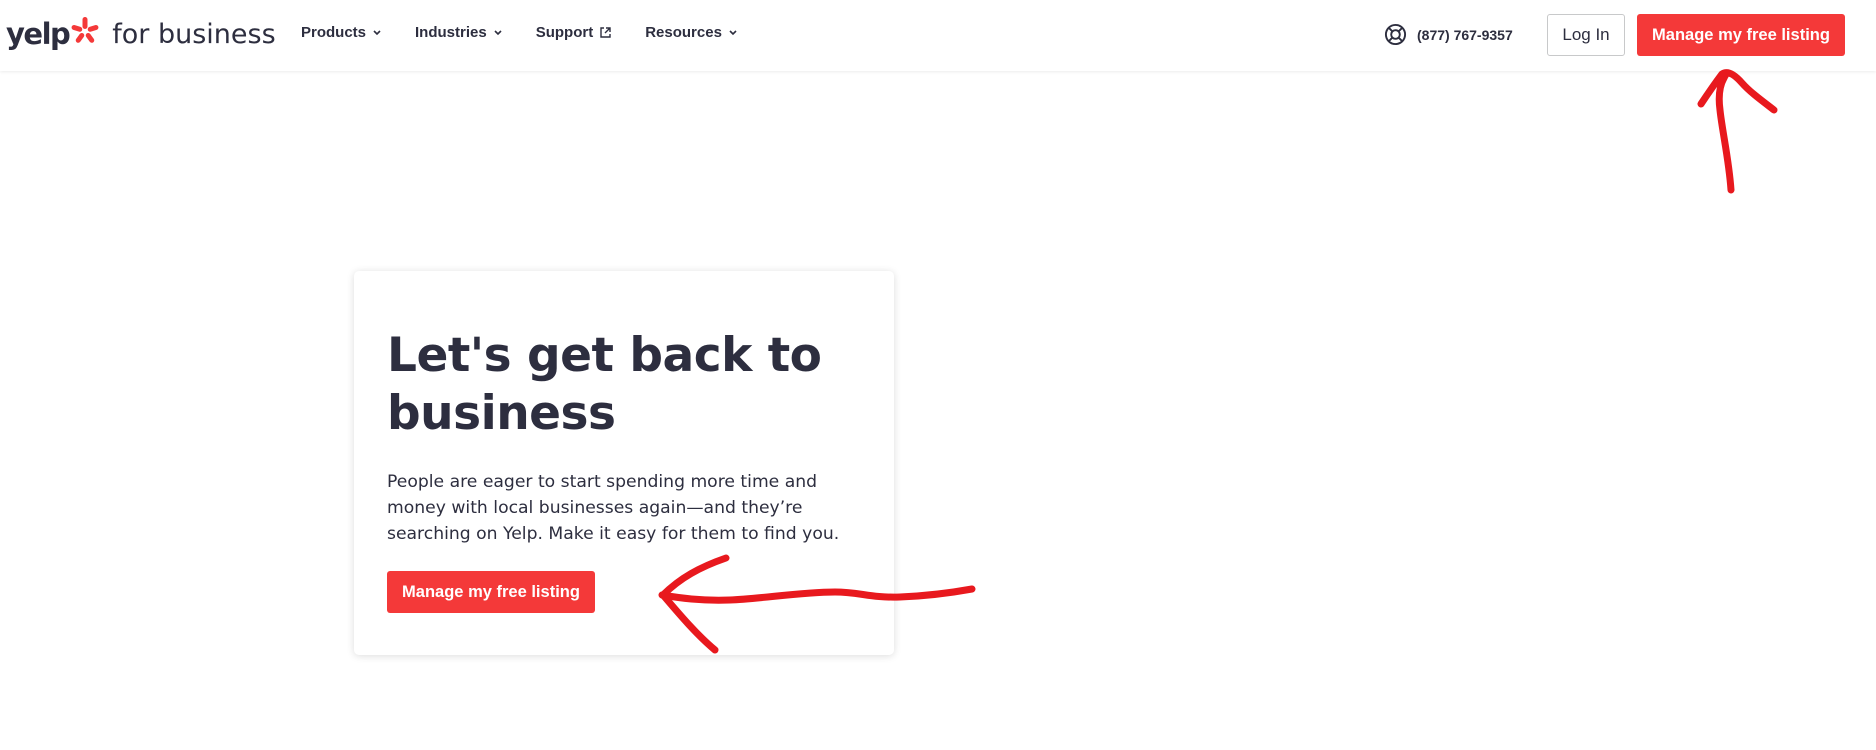 The image size is (1876, 750). Describe the element at coordinates (604, 384) in the screenshot. I see `hero-title: Let's get back to business` at that location.